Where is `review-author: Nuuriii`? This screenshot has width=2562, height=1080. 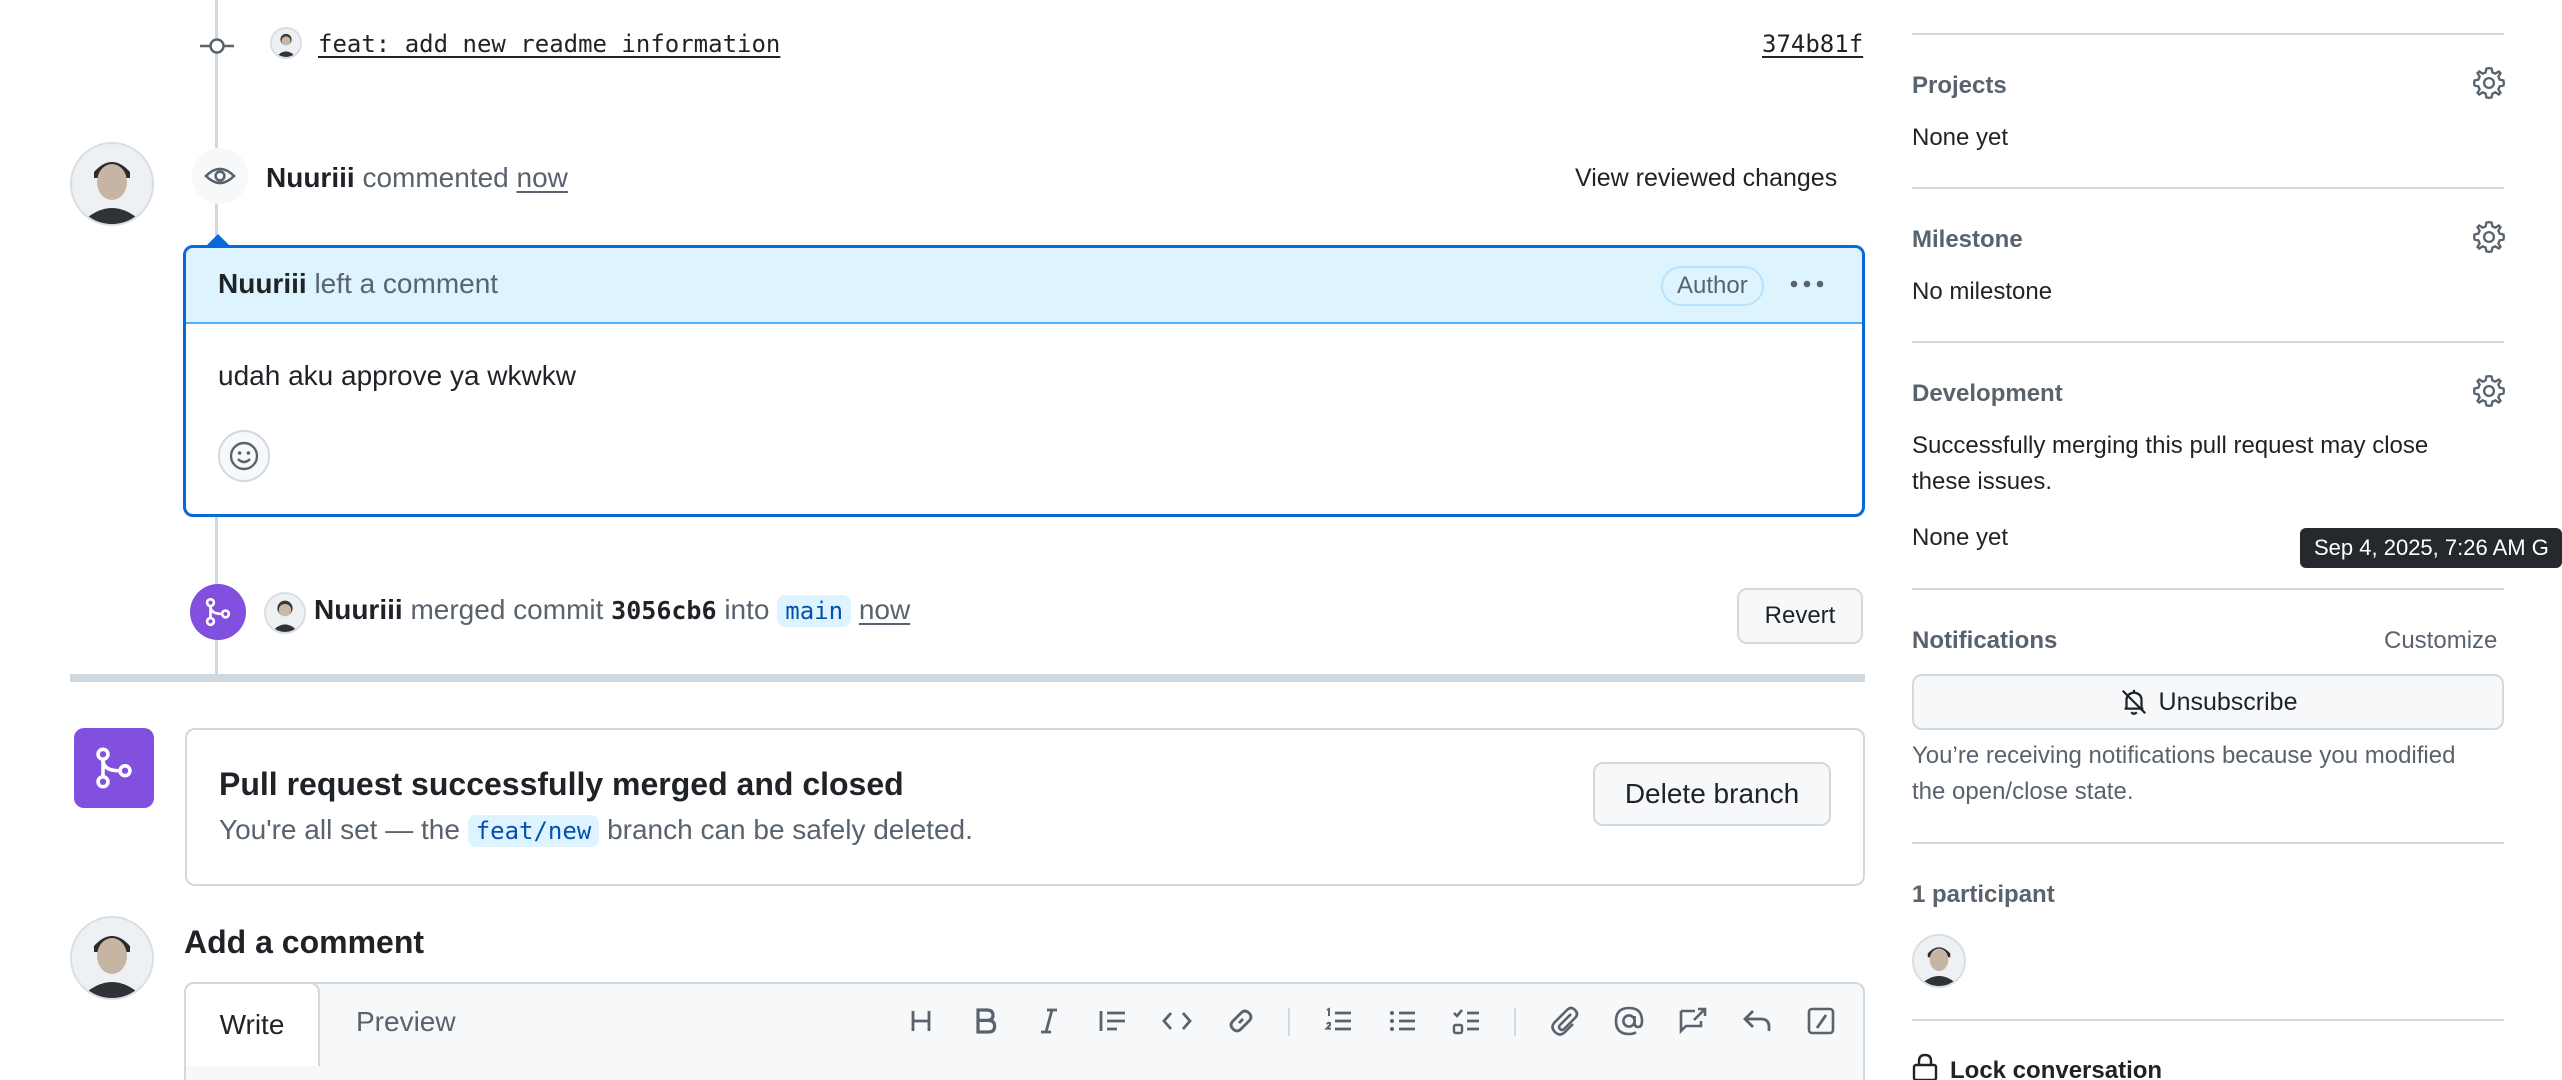 review-author: Nuuriii is located at coordinates (310, 177).